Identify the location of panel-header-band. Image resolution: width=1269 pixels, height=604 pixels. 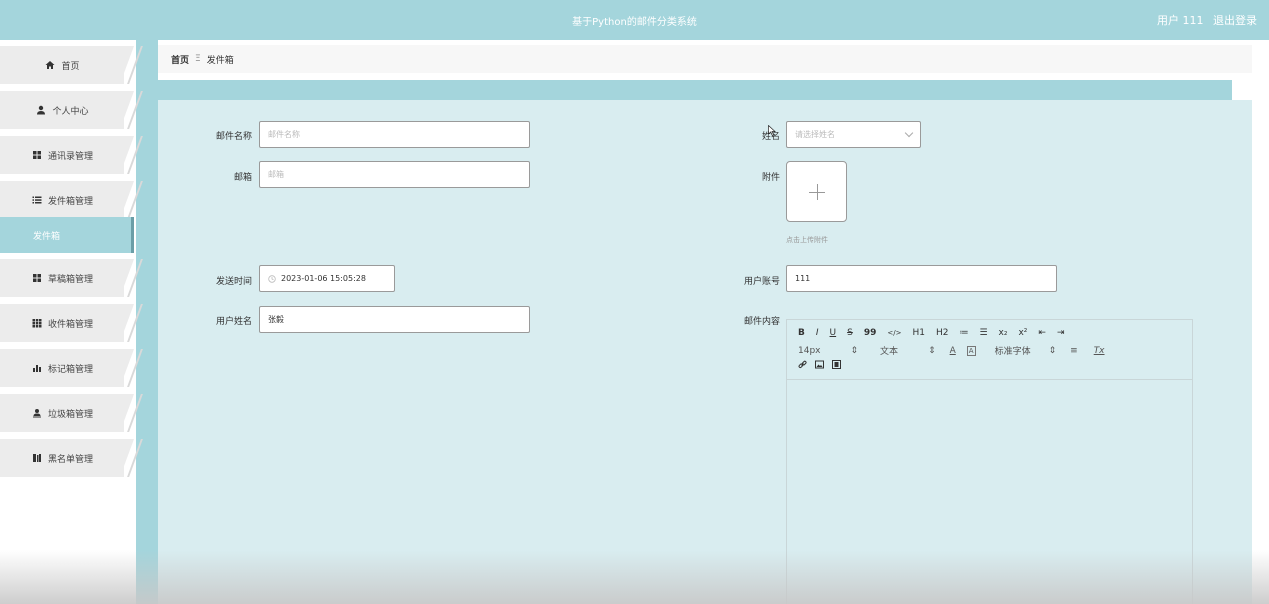
(695, 91).